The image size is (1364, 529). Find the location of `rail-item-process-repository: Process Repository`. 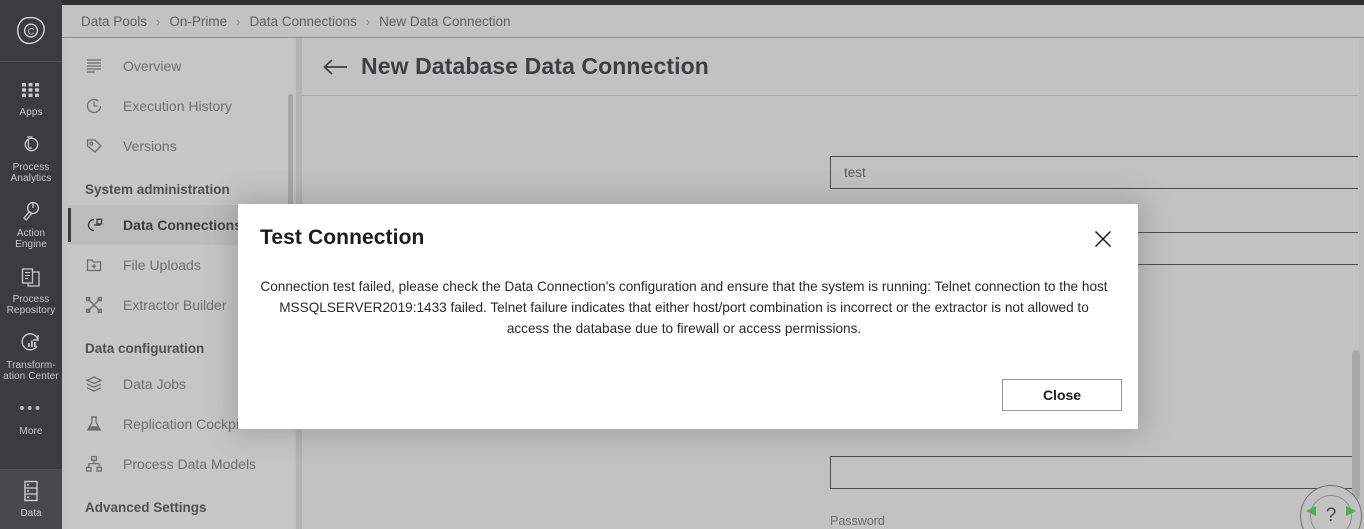

rail-item-process-repository: Process Repository is located at coordinates (31, 290).